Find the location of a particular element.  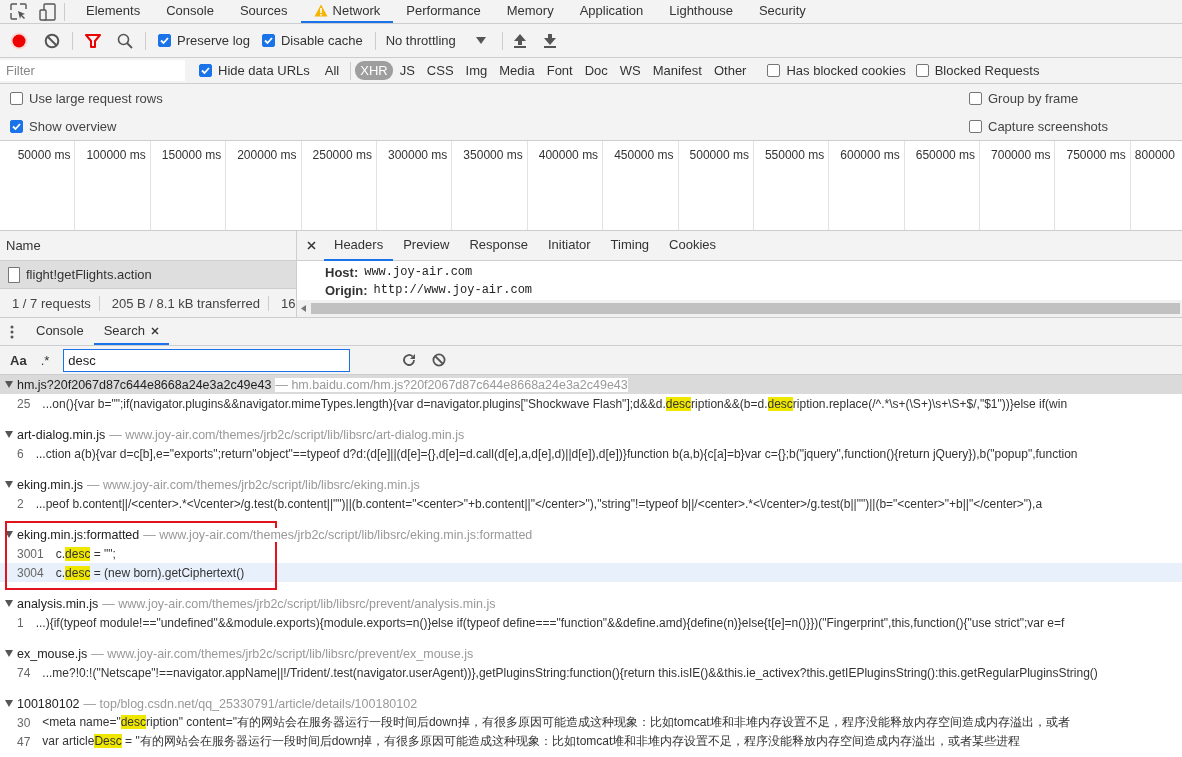

time-tick-label: 450000 ms is located at coordinates (644, 155).